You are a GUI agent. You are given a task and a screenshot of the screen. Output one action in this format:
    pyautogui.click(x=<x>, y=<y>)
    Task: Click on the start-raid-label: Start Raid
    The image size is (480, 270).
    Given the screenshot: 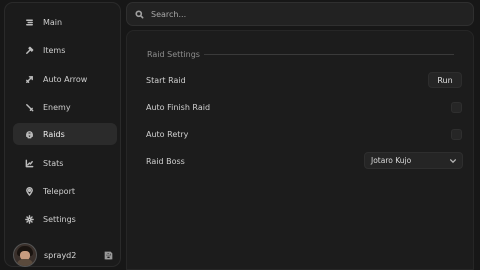 What is the action you would take?
    pyautogui.click(x=166, y=80)
    